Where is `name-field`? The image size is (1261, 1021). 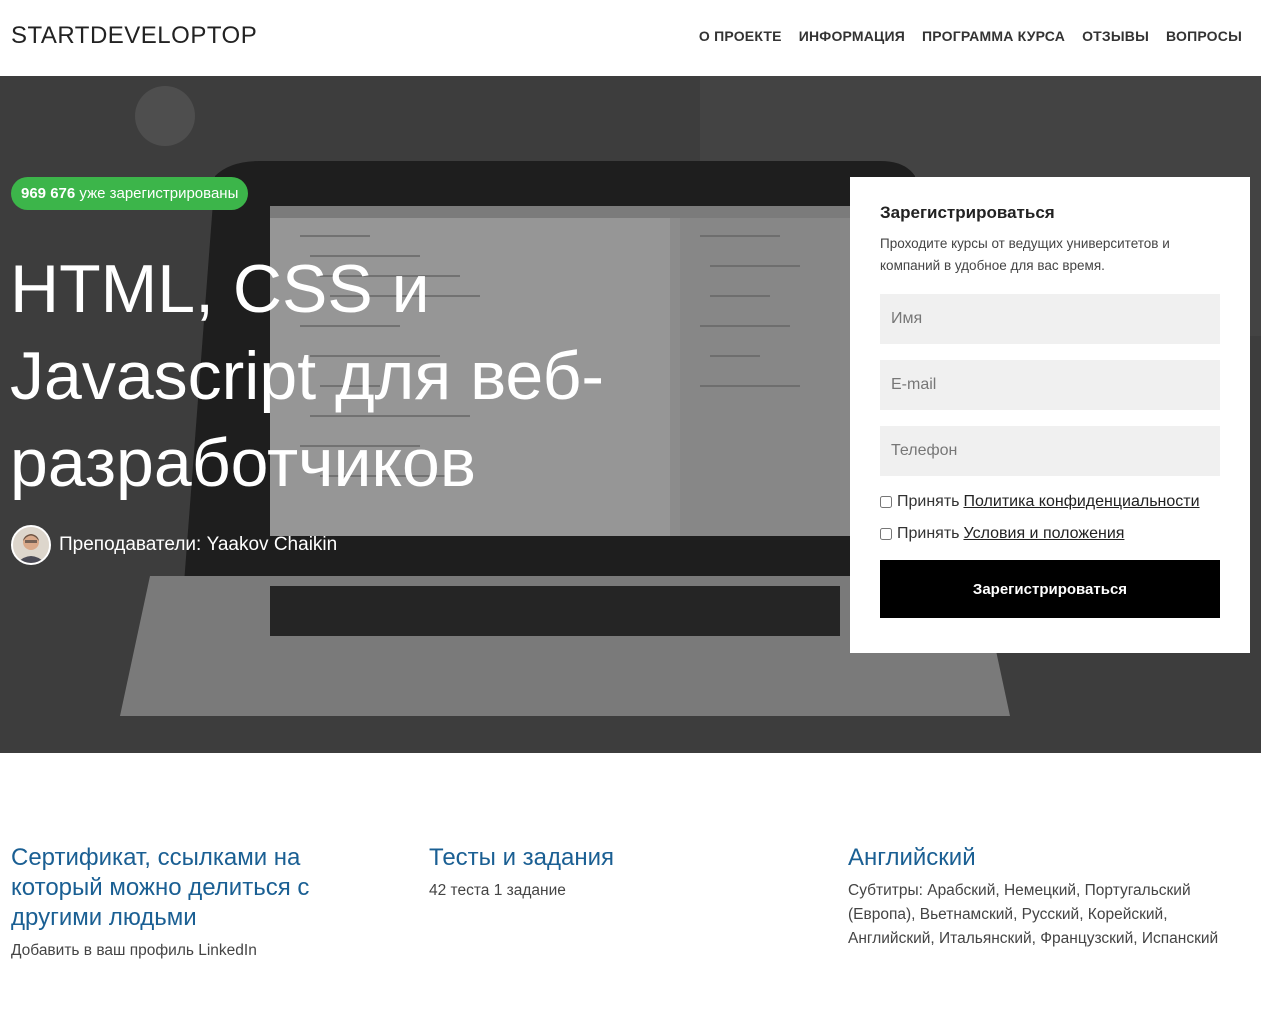 name-field is located at coordinates (1050, 319).